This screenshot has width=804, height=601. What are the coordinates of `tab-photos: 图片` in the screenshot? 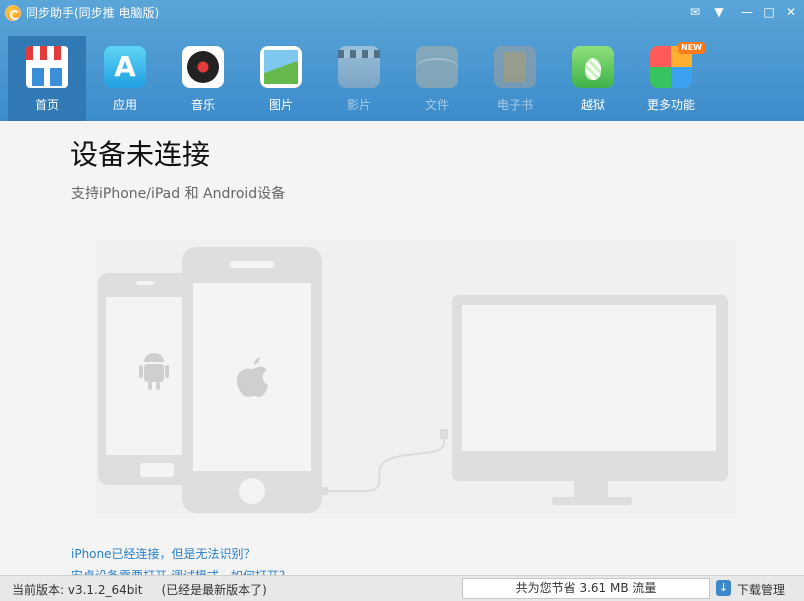 It's located at (281, 78).